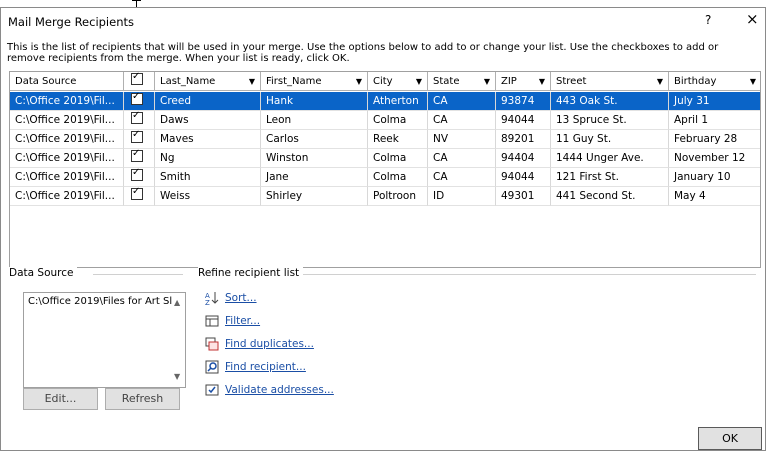 The width and height of the screenshot is (766, 451). What do you see at coordinates (708, 20) in the screenshot?
I see `help-button: ?` at bounding box center [708, 20].